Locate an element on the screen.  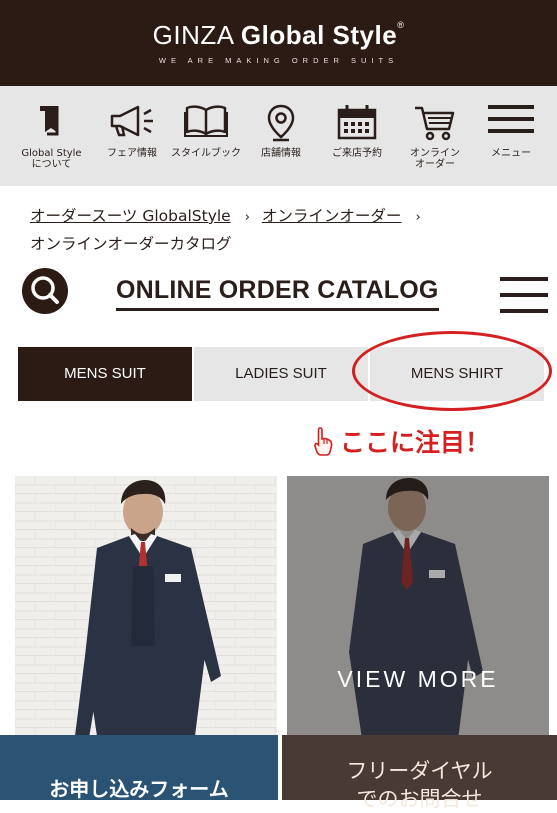
logo-registered-mark: ® is located at coordinates (401, 25).